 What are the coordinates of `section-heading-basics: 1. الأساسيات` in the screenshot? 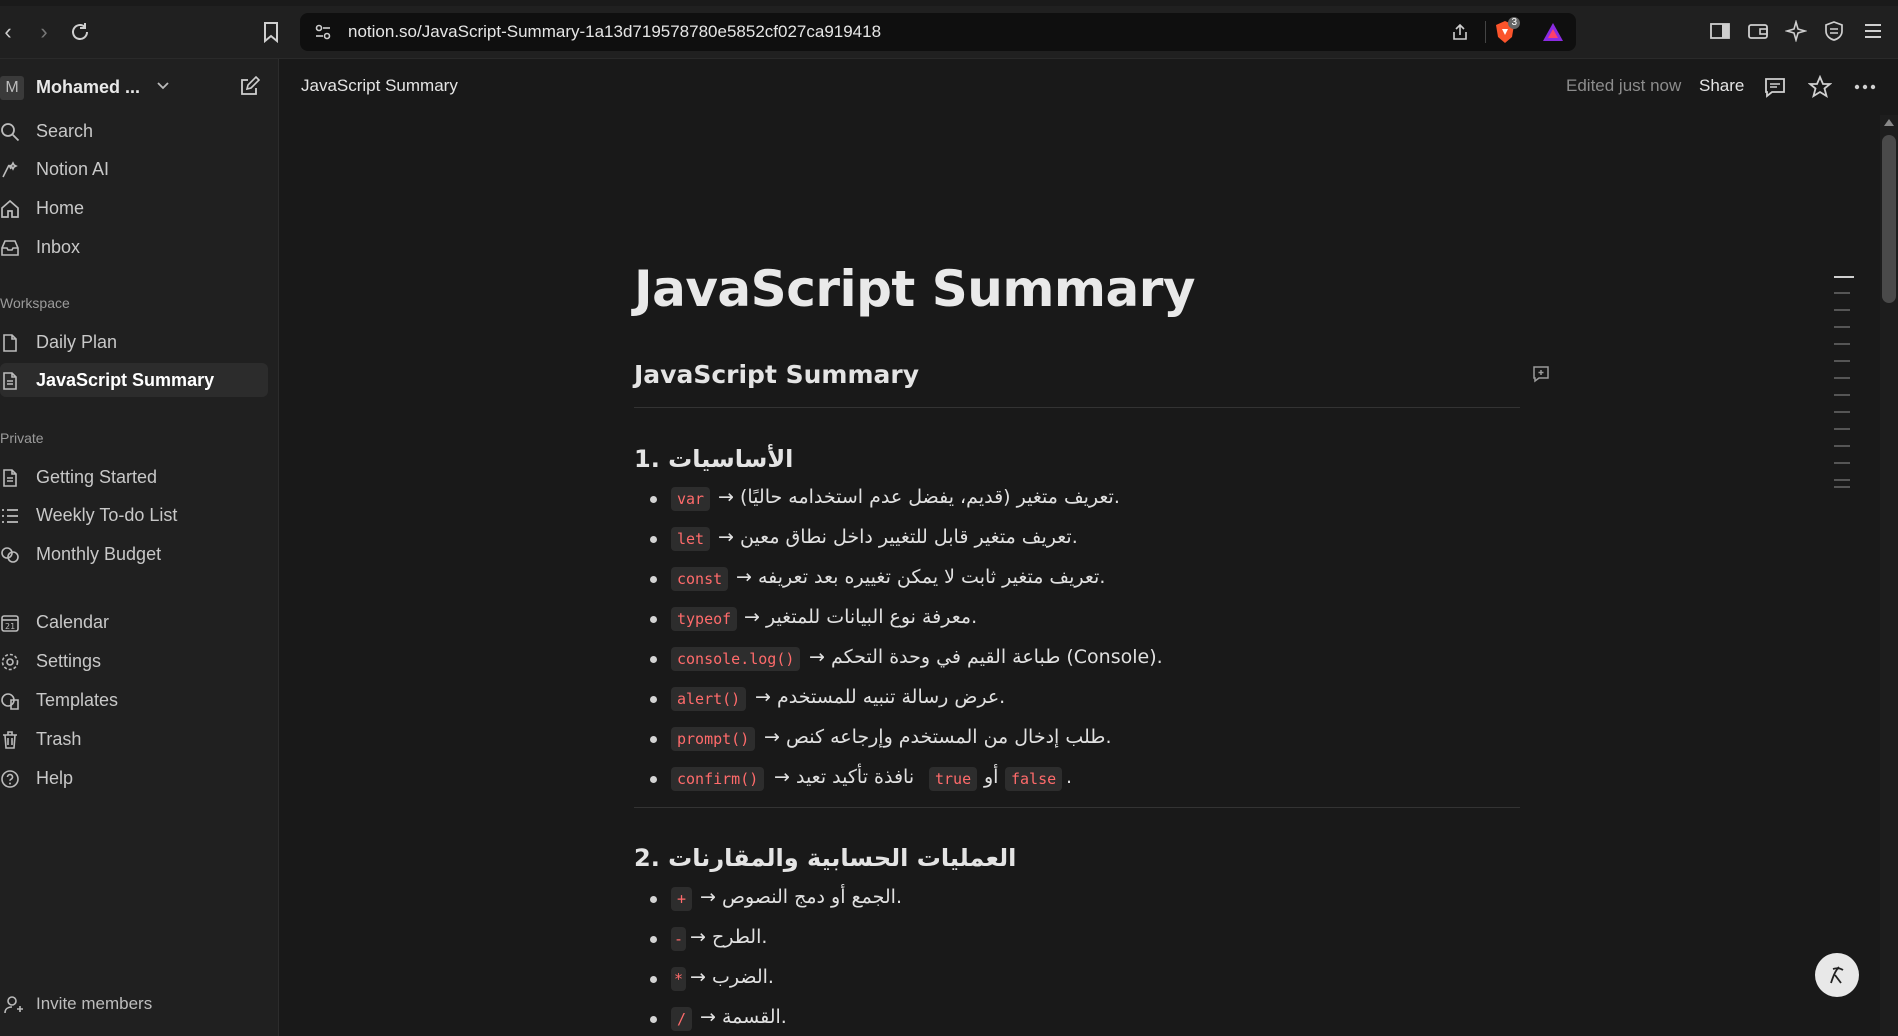 It's located at (713, 459).